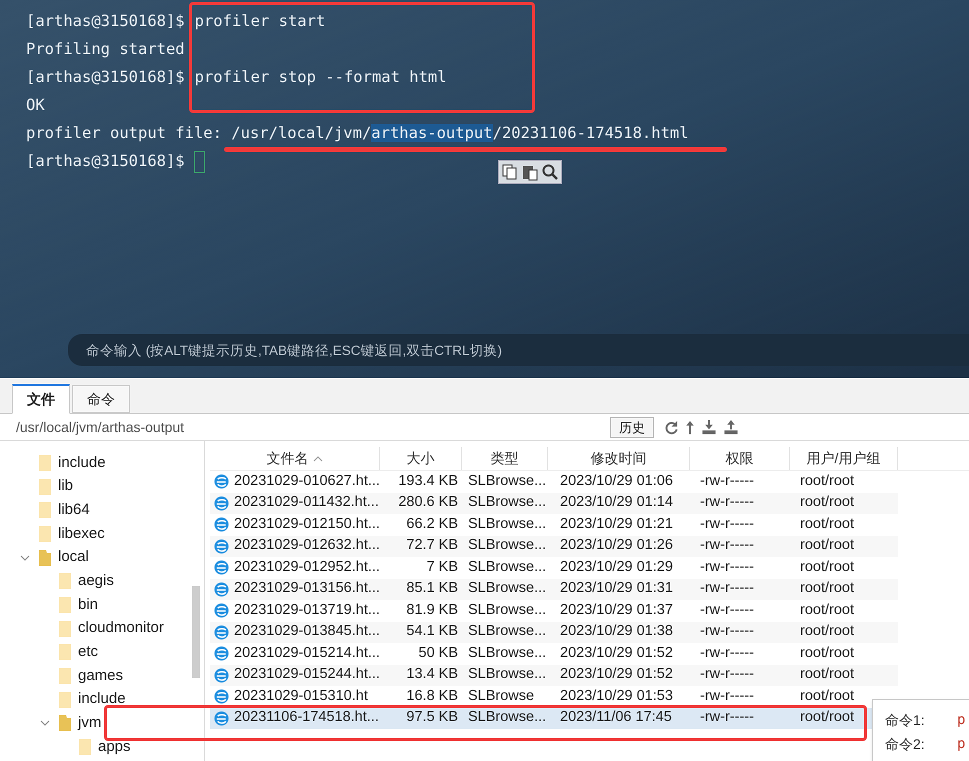 The image size is (969, 761). What do you see at coordinates (616, 481) in the screenshot?
I see `modified-time: 2023/10/29 01:06` at bounding box center [616, 481].